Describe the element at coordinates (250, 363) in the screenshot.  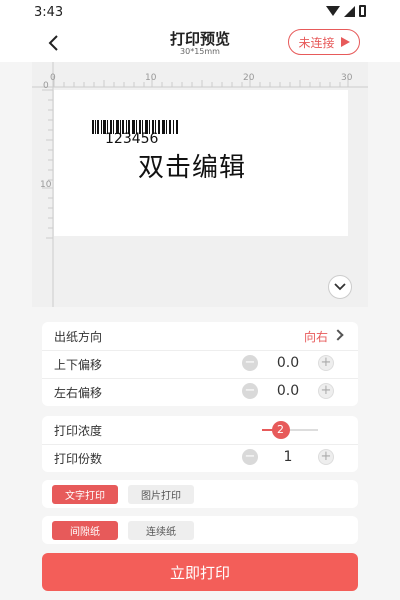
I see `vertical-offset-minus-button: −` at that location.